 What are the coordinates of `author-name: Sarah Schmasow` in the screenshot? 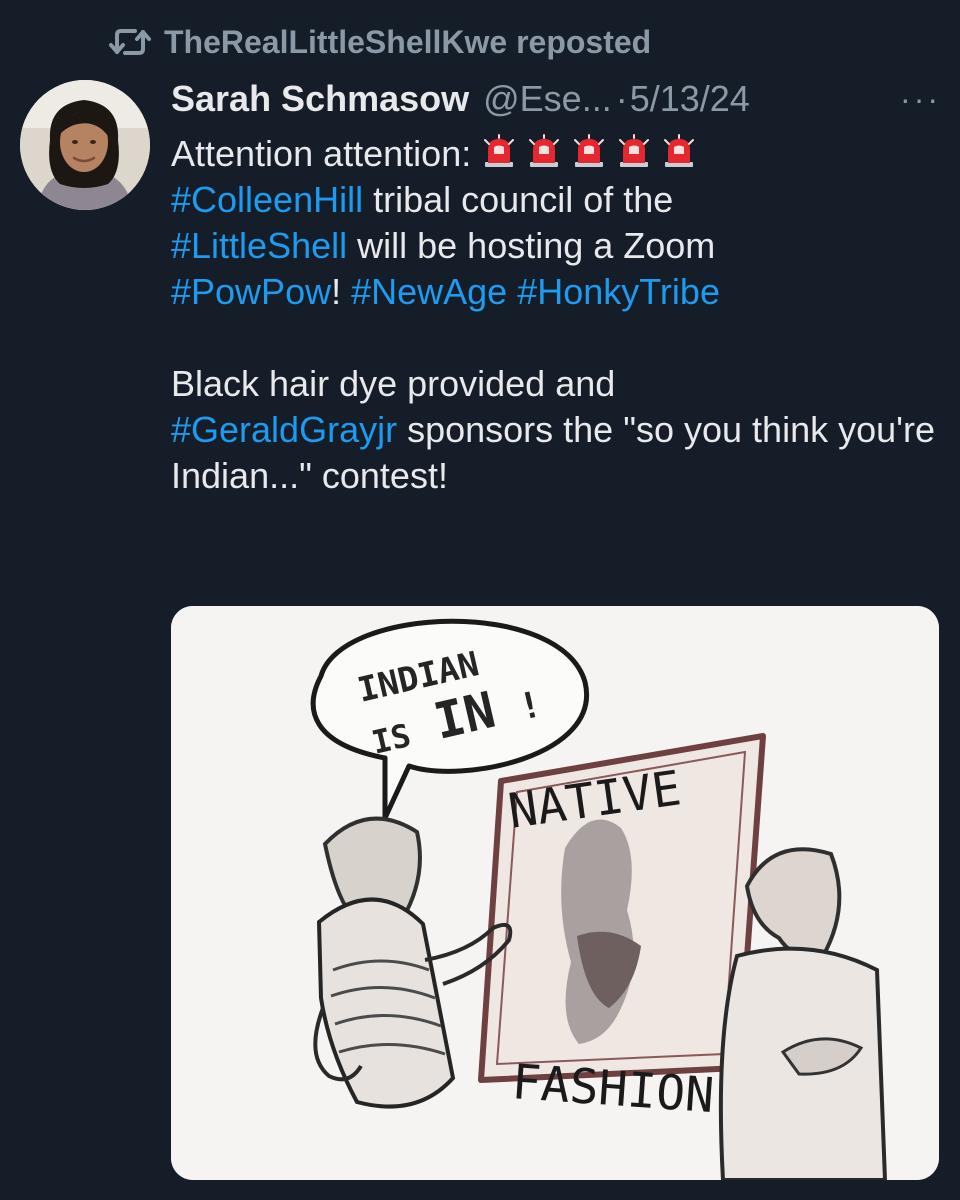 It's located at (320, 99).